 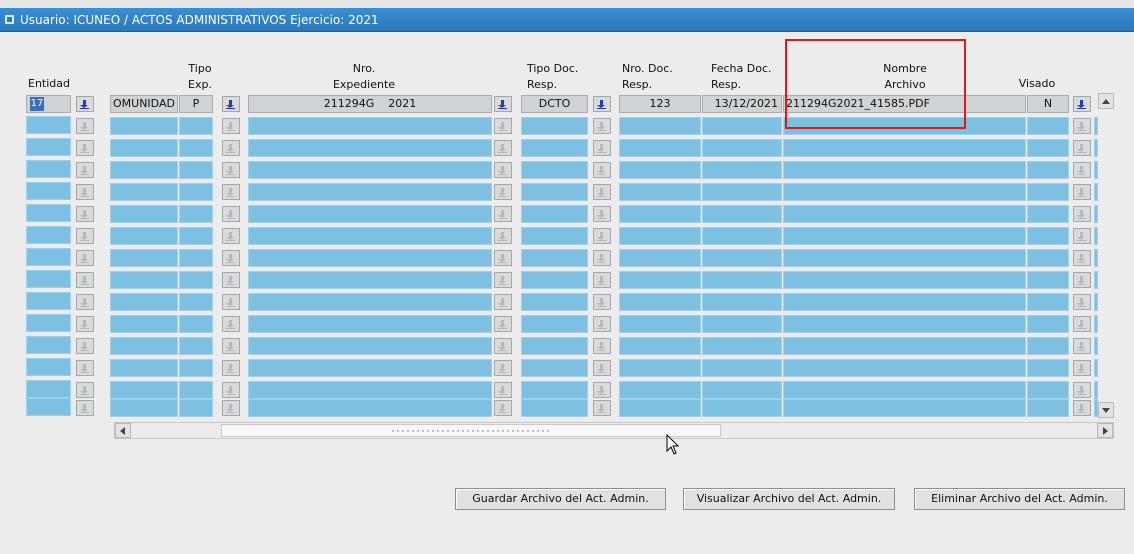 I want to click on scroll-down-icon, so click(x=1106, y=410).